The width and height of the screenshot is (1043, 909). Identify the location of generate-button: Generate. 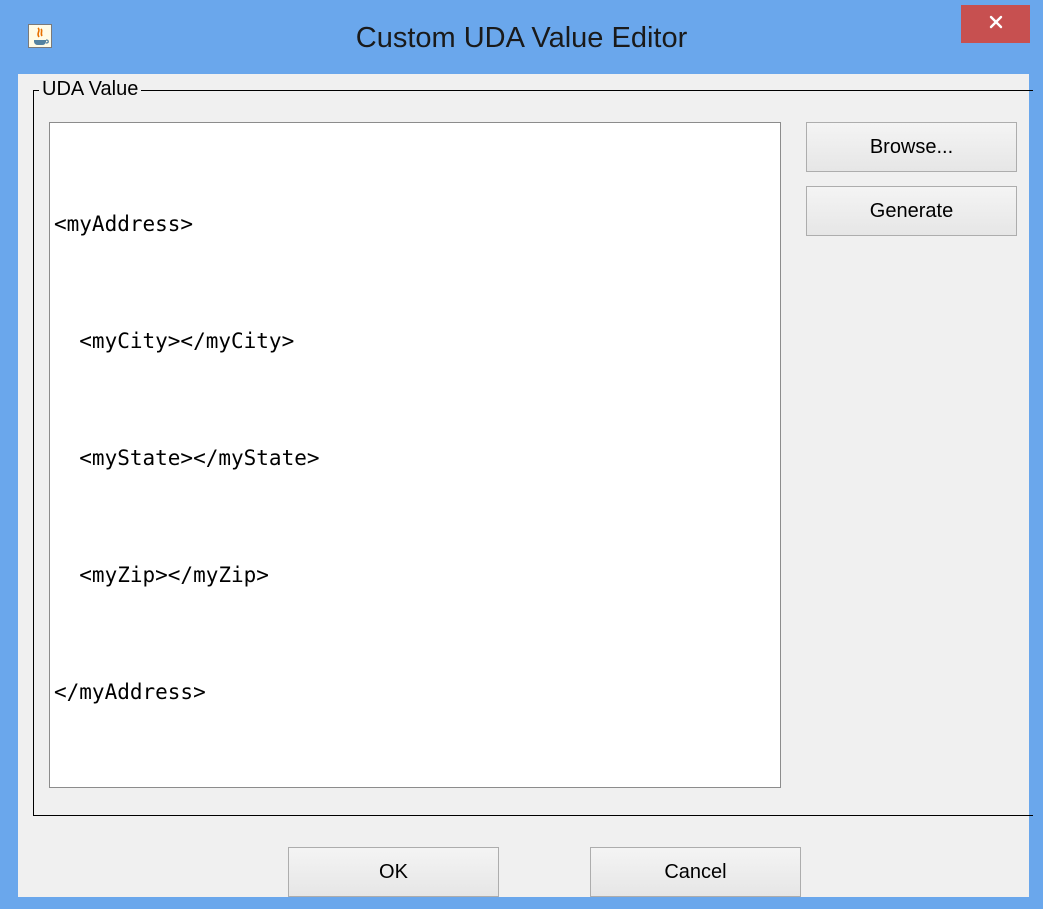
(911, 211).